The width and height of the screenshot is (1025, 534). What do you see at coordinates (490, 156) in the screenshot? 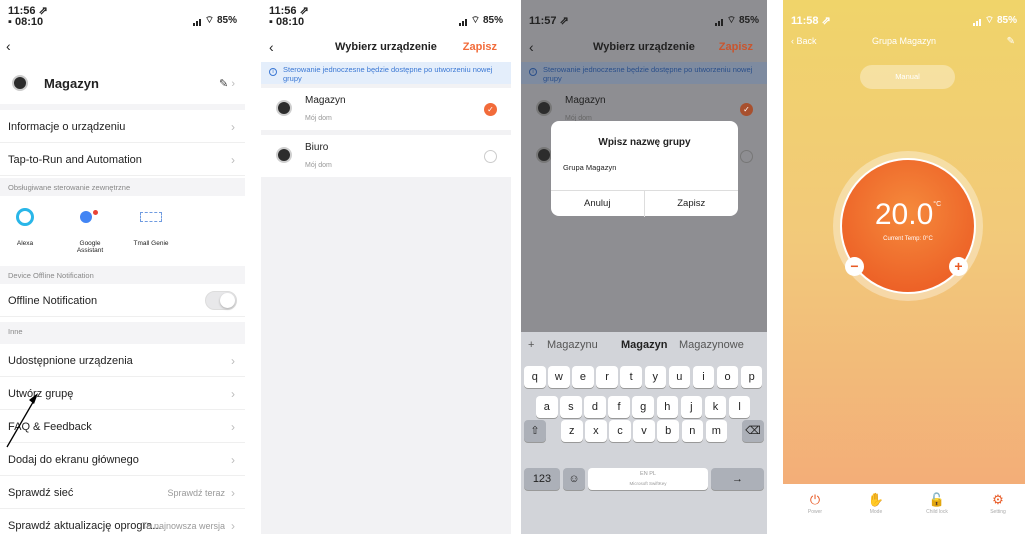
I see `unchecked-circle-icon` at bounding box center [490, 156].